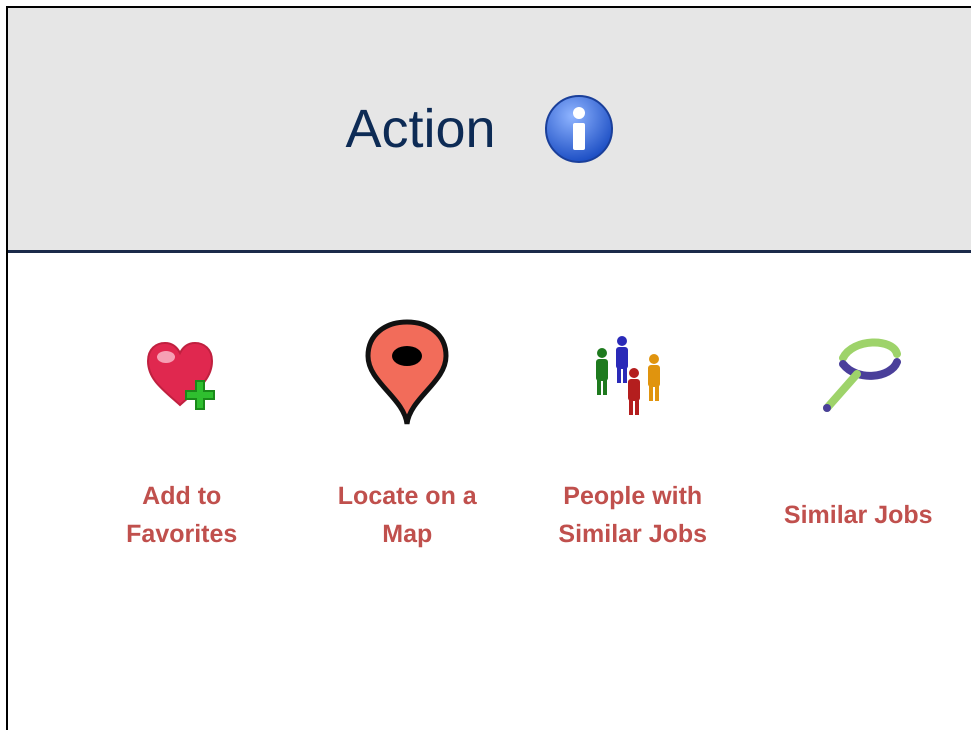 This screenshot has width=971, height=730. What do you see at coordinates (858, 515) in the screenshot?
I see `action-link: Similar Jobs` at bounding box center [858, 515].